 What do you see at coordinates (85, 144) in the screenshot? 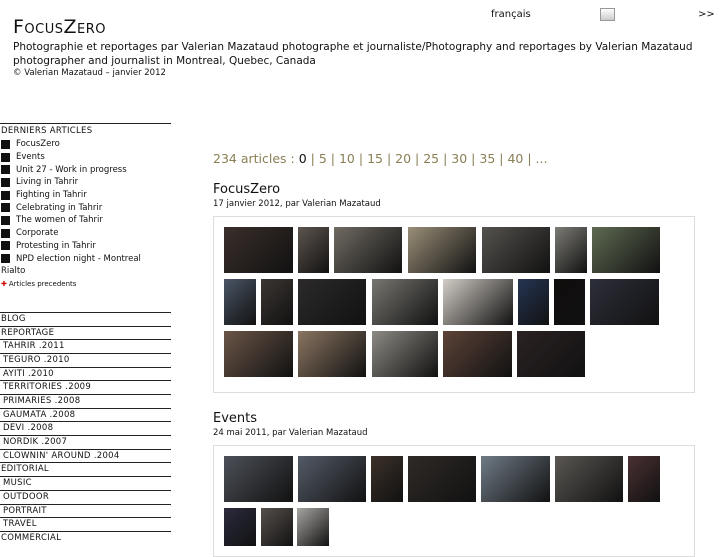
I see `recent-article-item: FocusZero` at bounding box center [85, 144].